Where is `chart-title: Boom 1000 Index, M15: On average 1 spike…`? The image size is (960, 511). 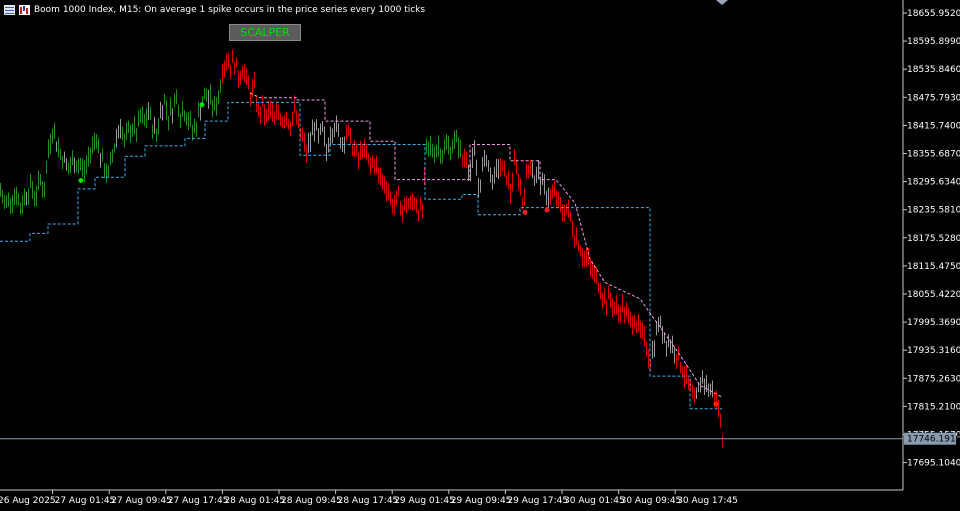
chart-title: Boom 1000 Index, M15: On average 1 spike… is located at coordinates (230, 10).